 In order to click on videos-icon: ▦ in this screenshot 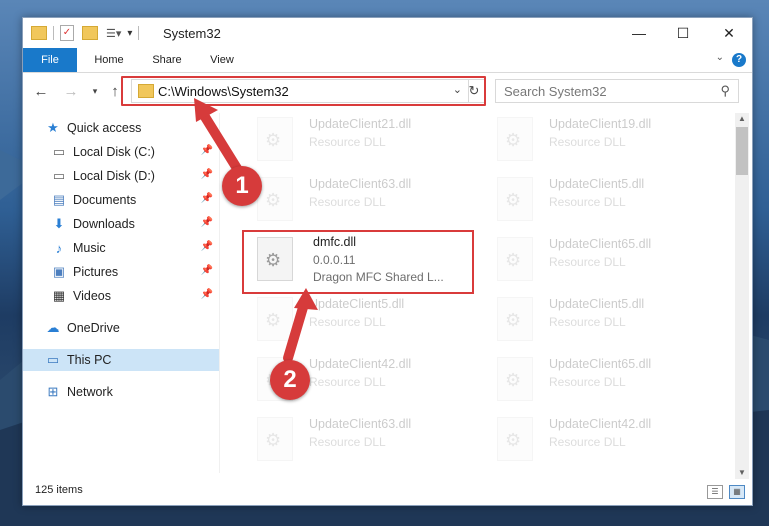, I will do `click(59, 295)`.